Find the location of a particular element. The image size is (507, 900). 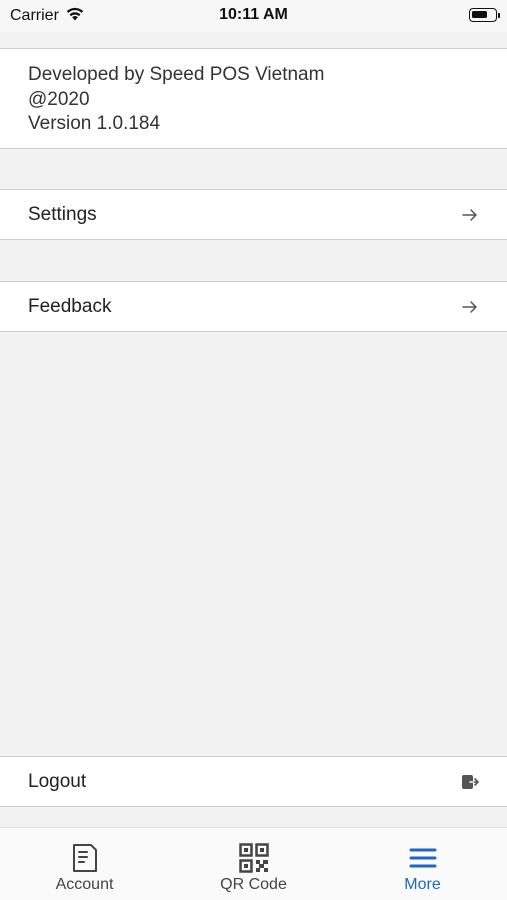

tab-account: Account is located at coordinates (84, 864).